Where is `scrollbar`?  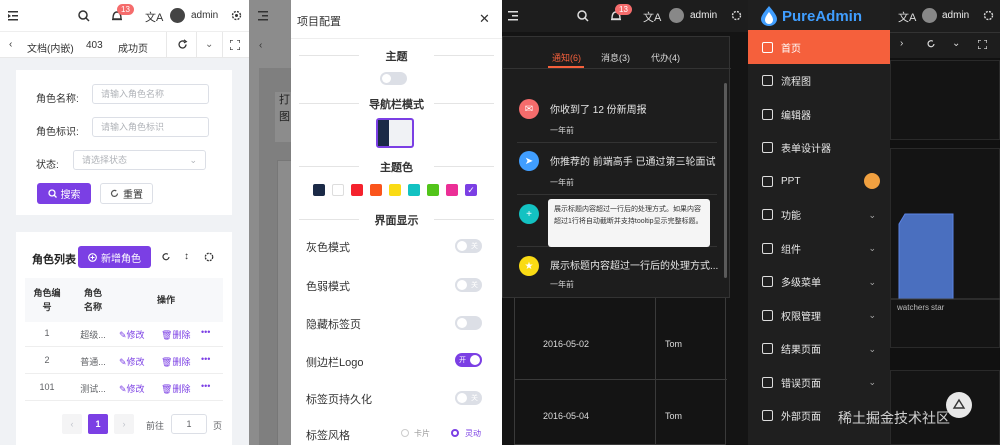 scrollbar is located at coordinates (725, 180).